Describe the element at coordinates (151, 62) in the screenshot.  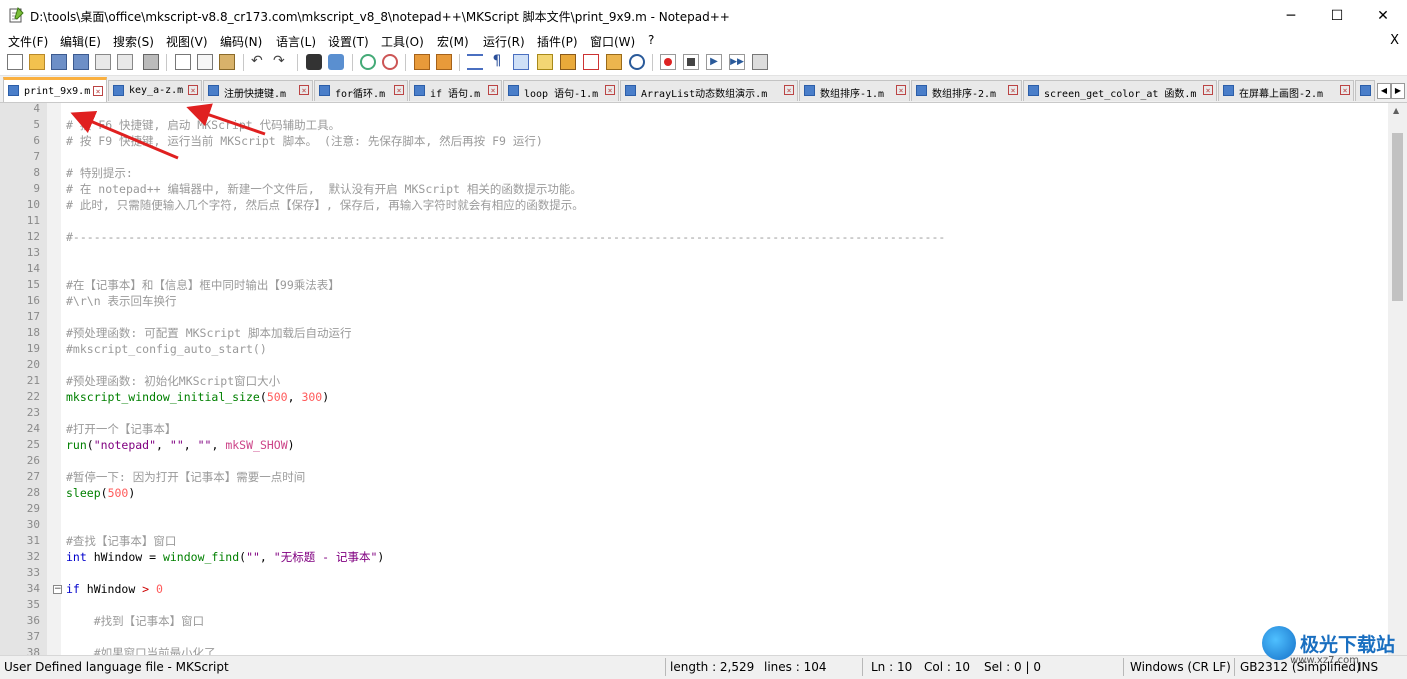
I see `print-icon` at that location.